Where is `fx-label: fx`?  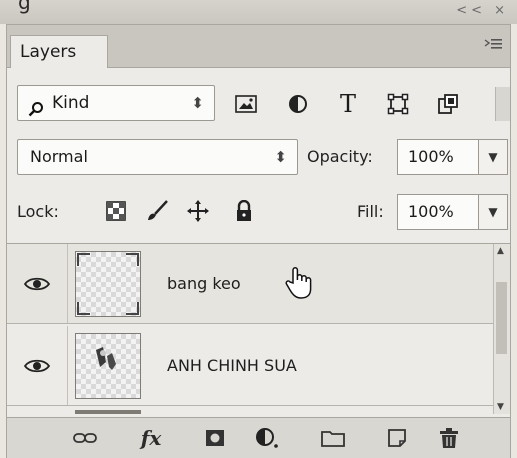 fx-label: fx is located at coordinates (151, 438).